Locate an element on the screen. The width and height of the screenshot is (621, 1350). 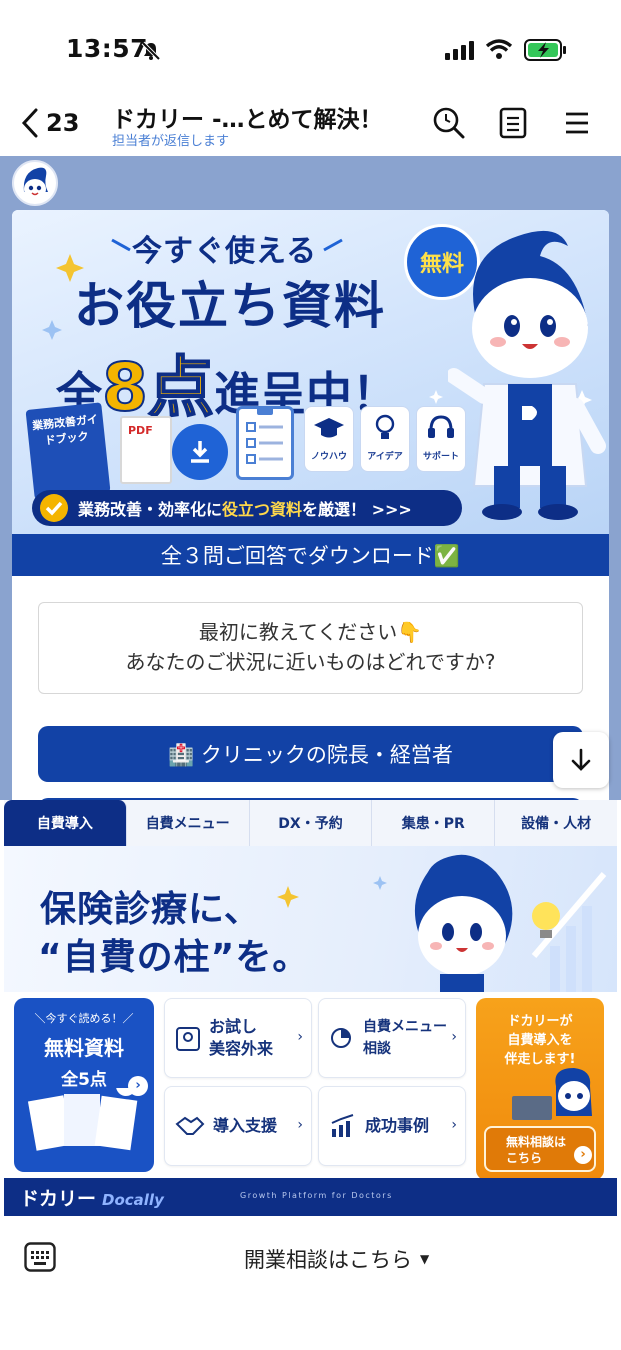
chat-header: 23 ドカリー -…とめて解決！ 担当者が返信します is located at coordinates (310, 128).